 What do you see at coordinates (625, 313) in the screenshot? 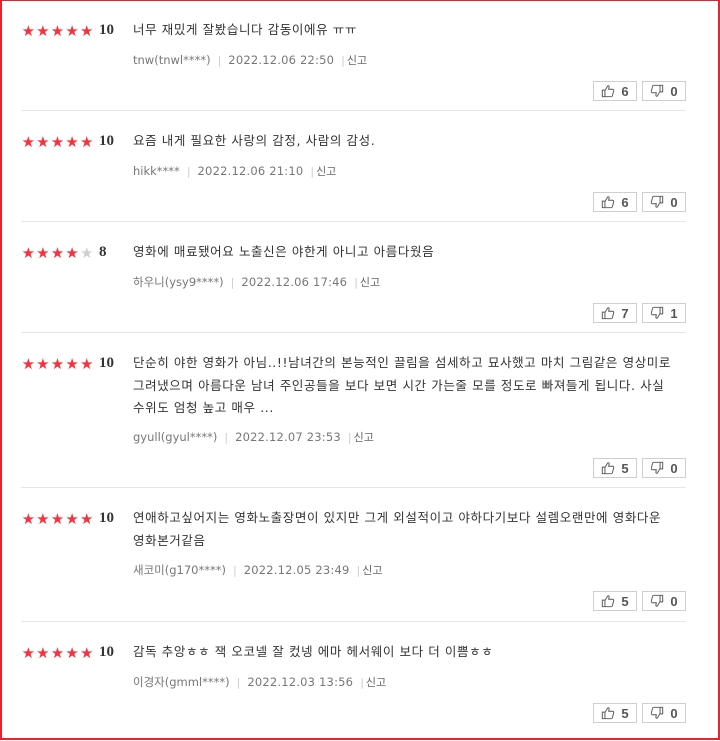
I see `like-count: 7` at bounding box center [625, 313].